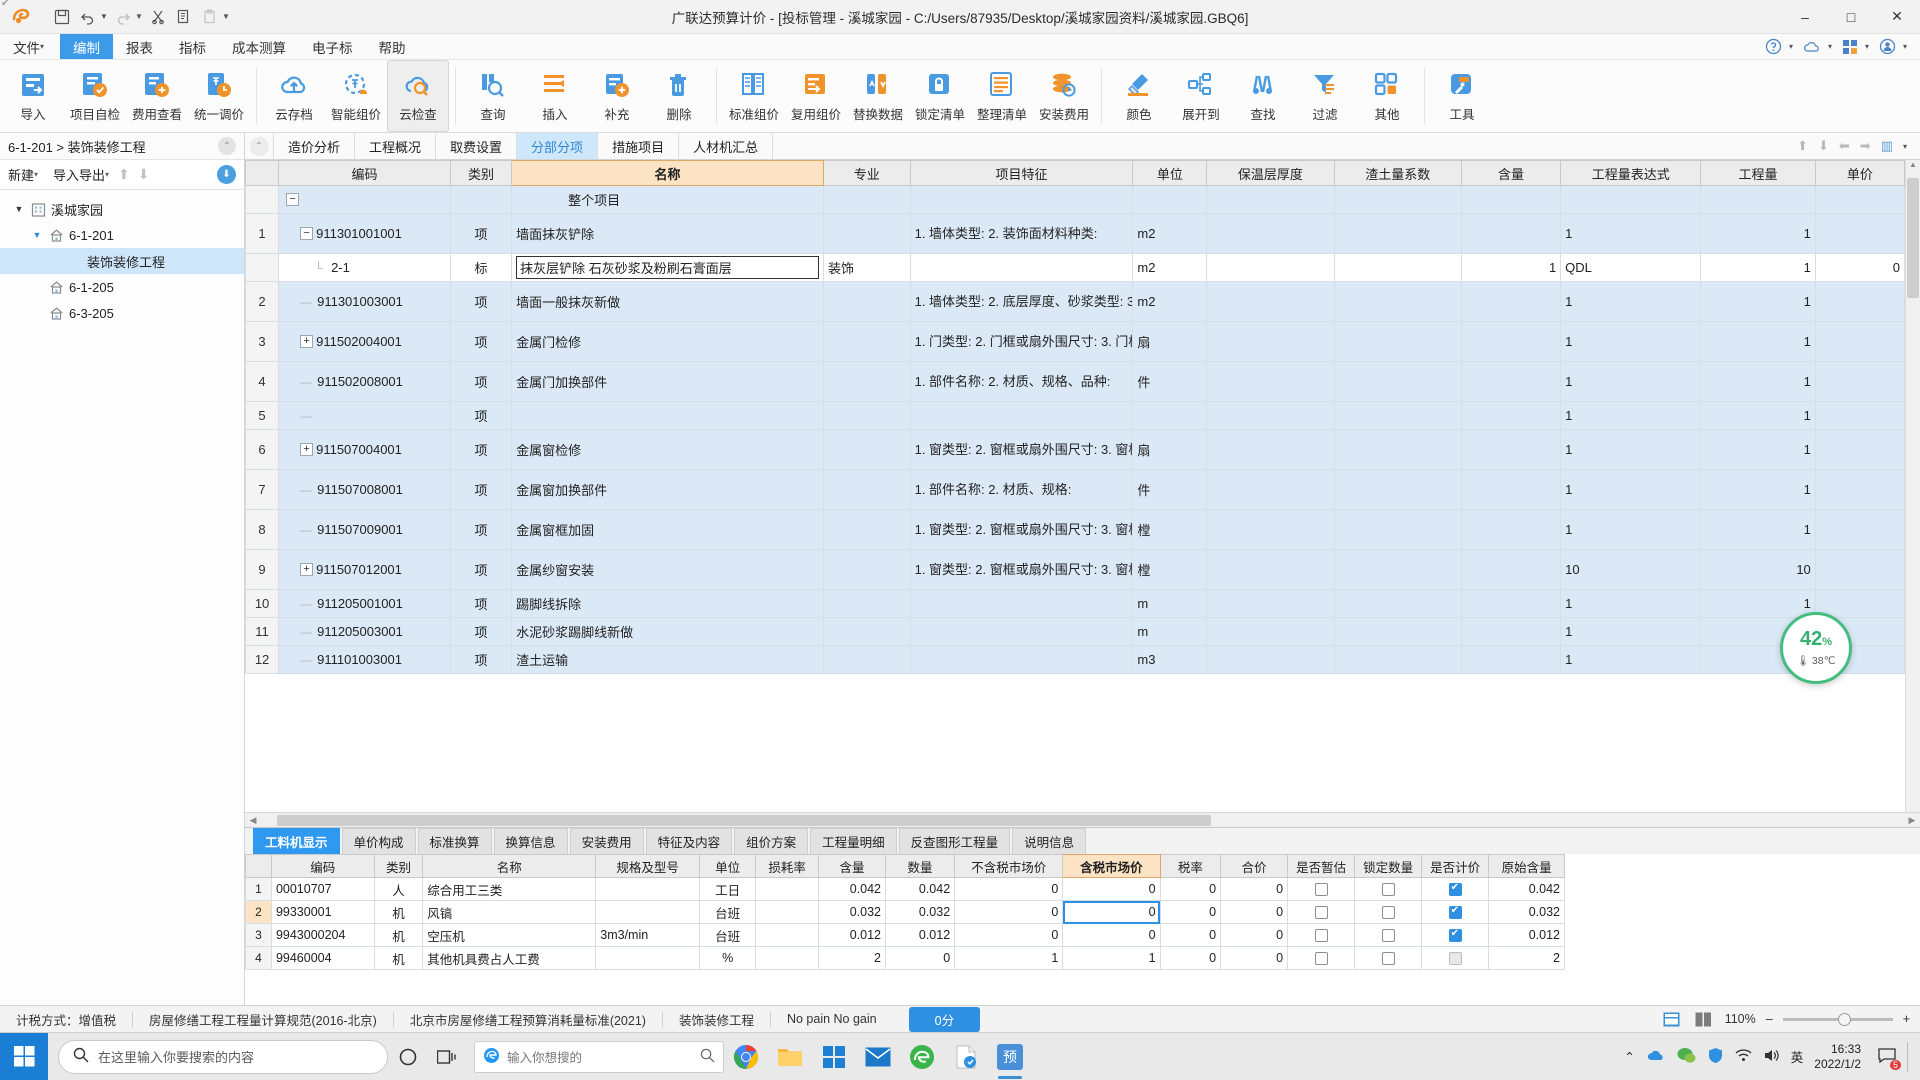  Describe the element at coordinates (509, 912) in the screenshot. I see `detail-cell-name: 风镐` at that location.